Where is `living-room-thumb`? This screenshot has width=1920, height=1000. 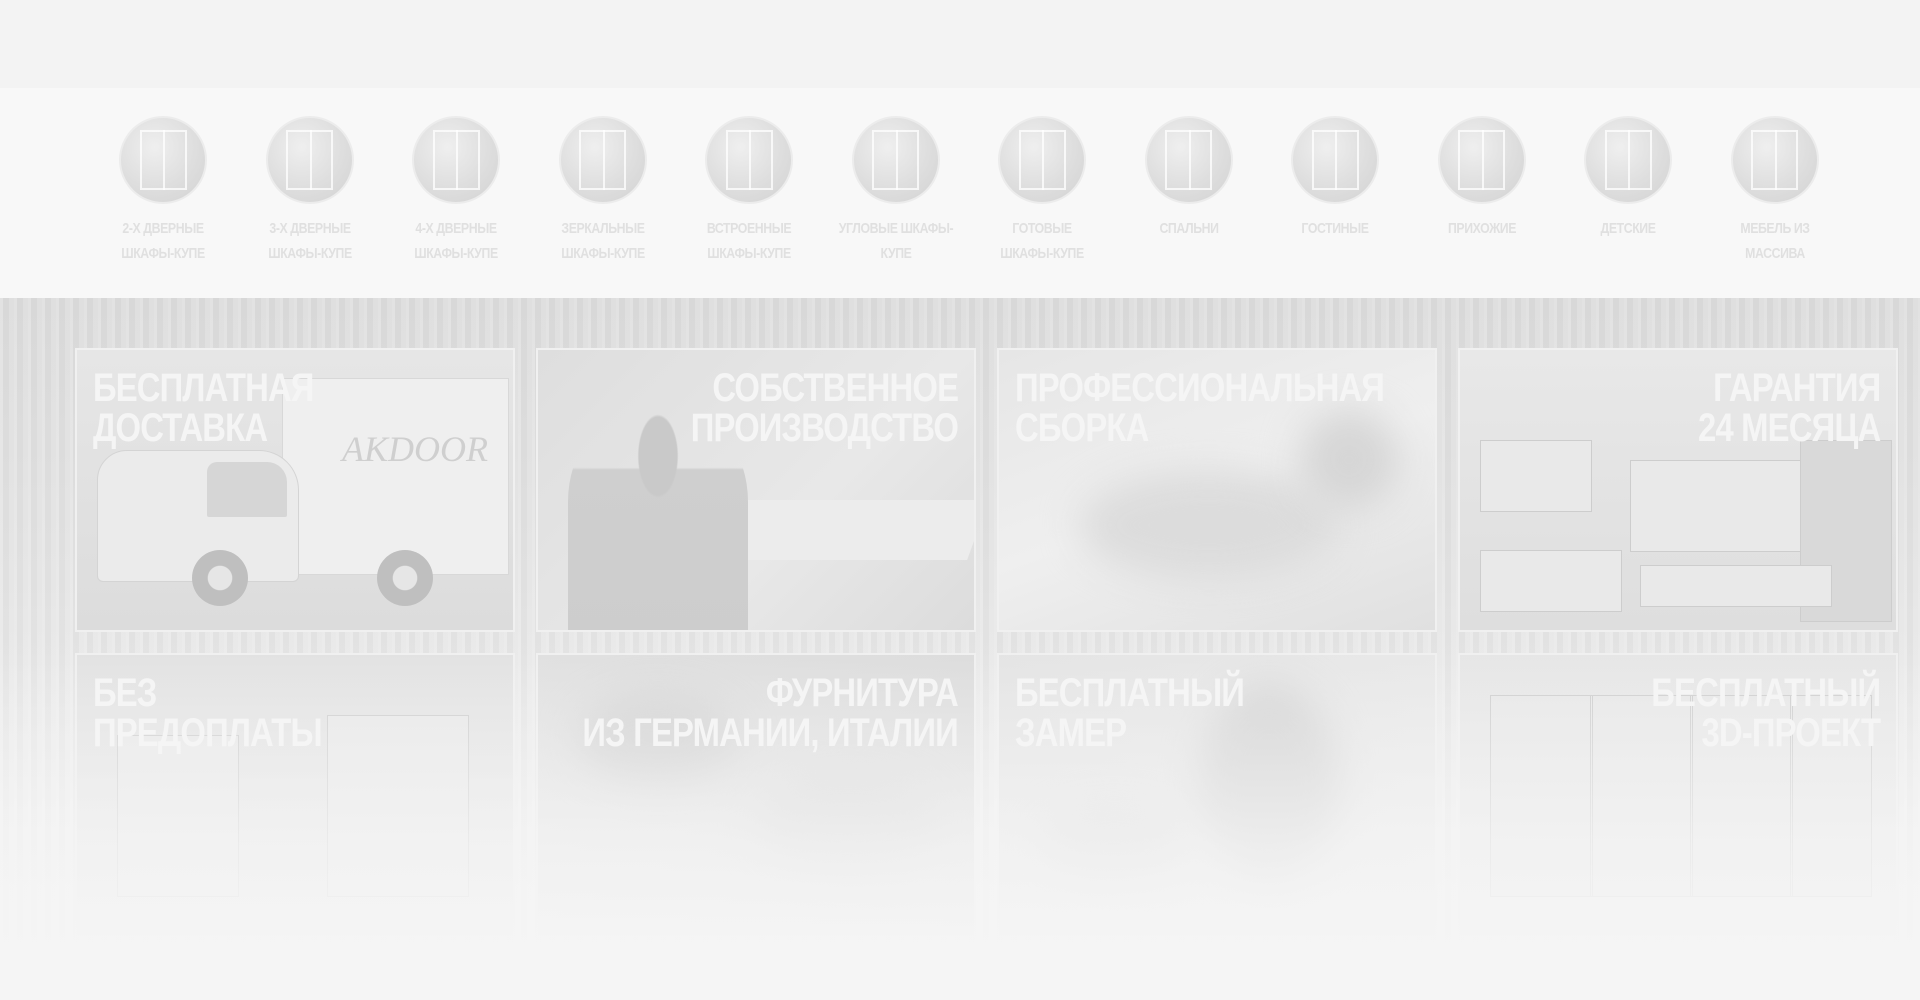 living-room-thumb is located at coordinates (1335, 160).